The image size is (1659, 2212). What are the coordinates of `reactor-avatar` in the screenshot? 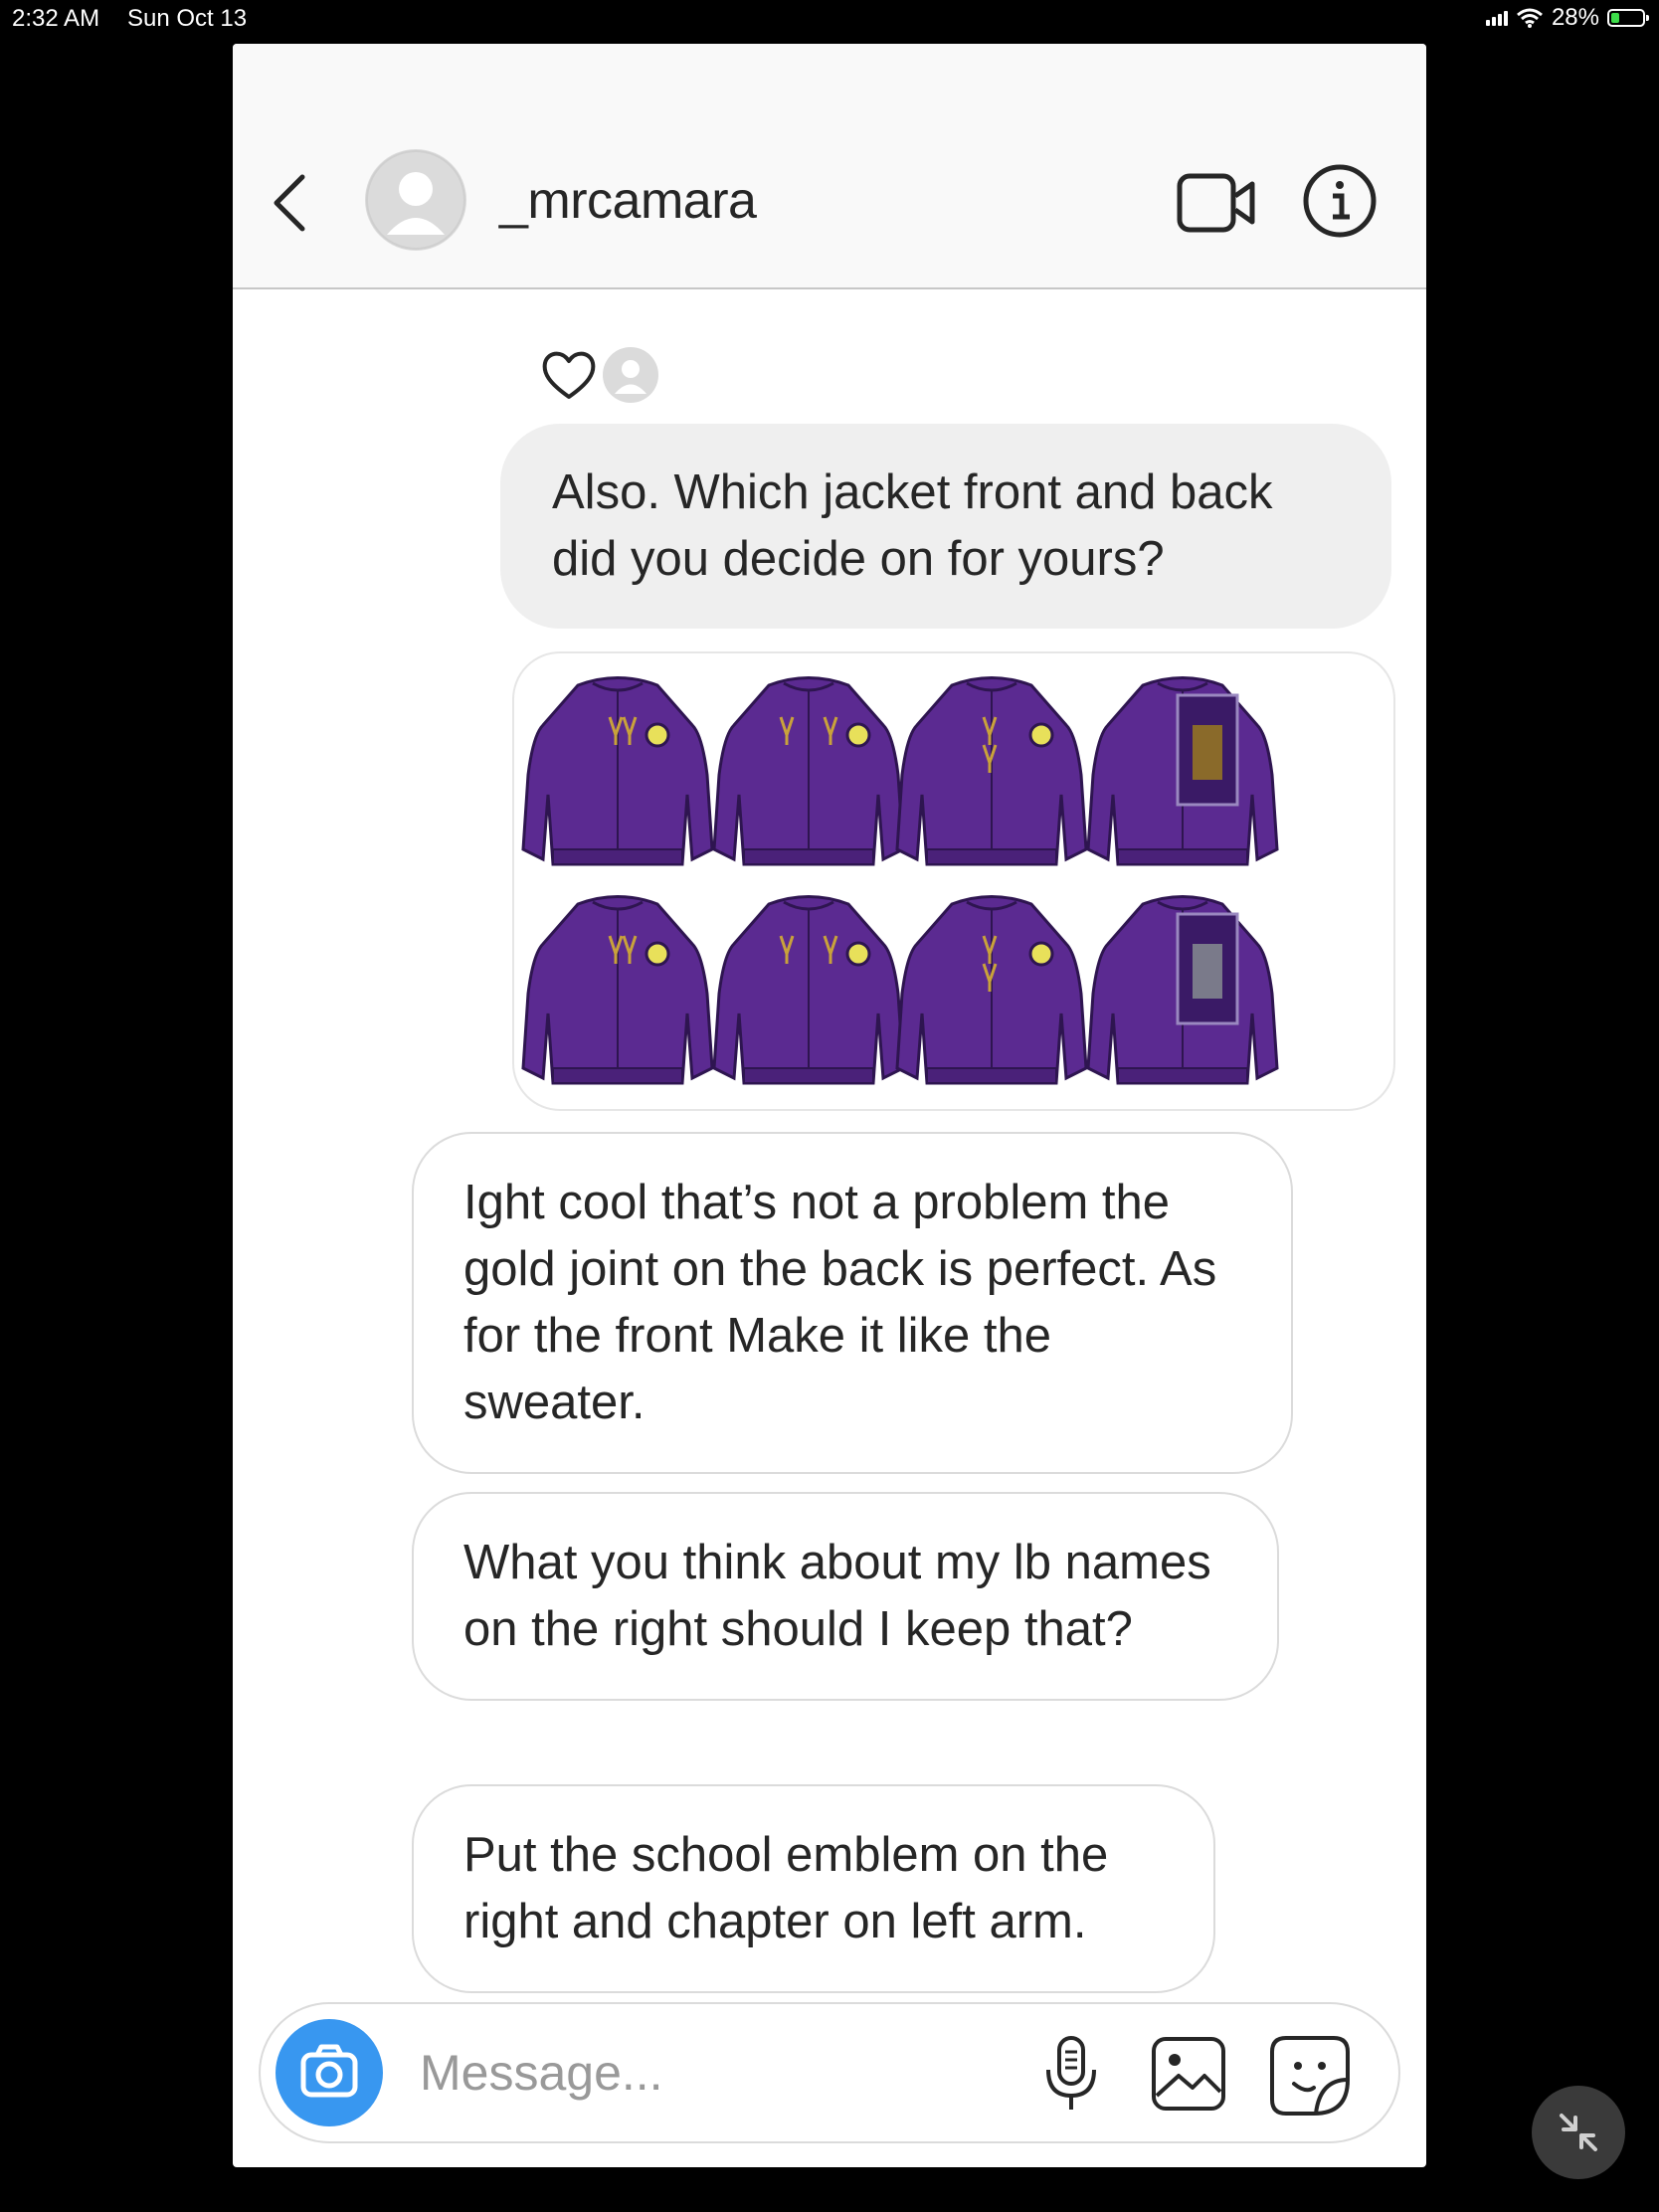 It's located at (630, 375).